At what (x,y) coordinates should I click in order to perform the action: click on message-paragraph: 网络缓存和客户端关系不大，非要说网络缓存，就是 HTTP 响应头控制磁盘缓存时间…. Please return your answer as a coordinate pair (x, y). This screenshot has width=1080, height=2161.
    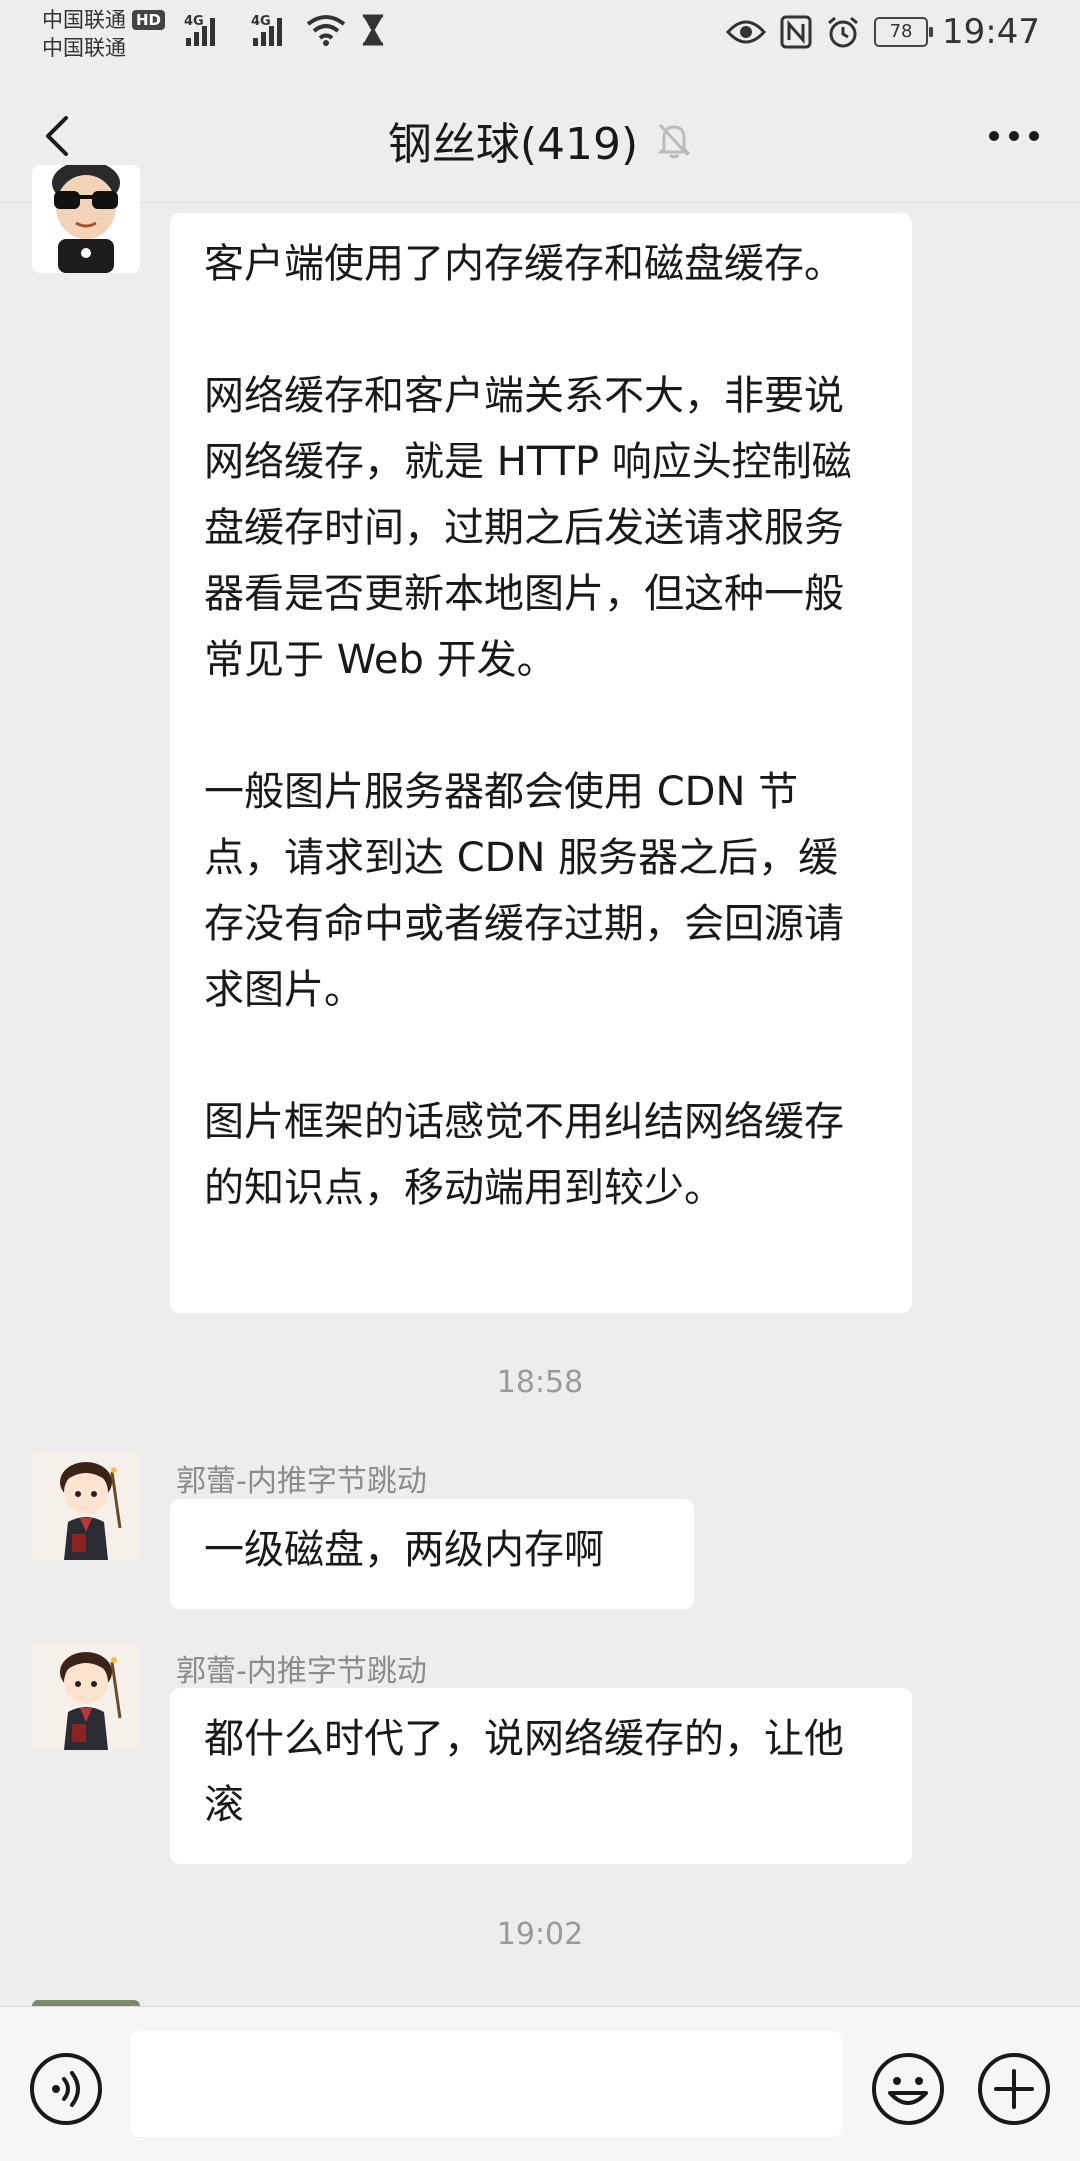
    Looking at the image, I should click on (528, 528).